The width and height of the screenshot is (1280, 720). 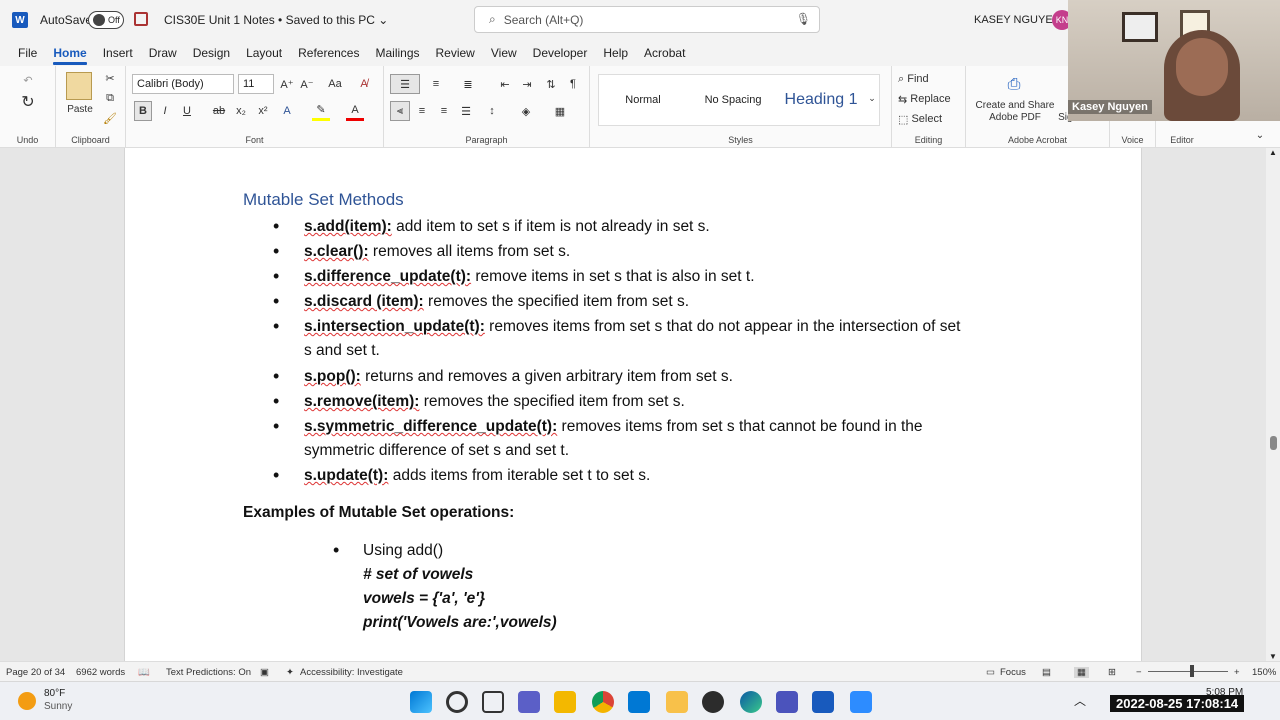 What do you see at coordinates (457, 702) in the screenshot?
I see `search-icon` at bounding box center [457, 702].